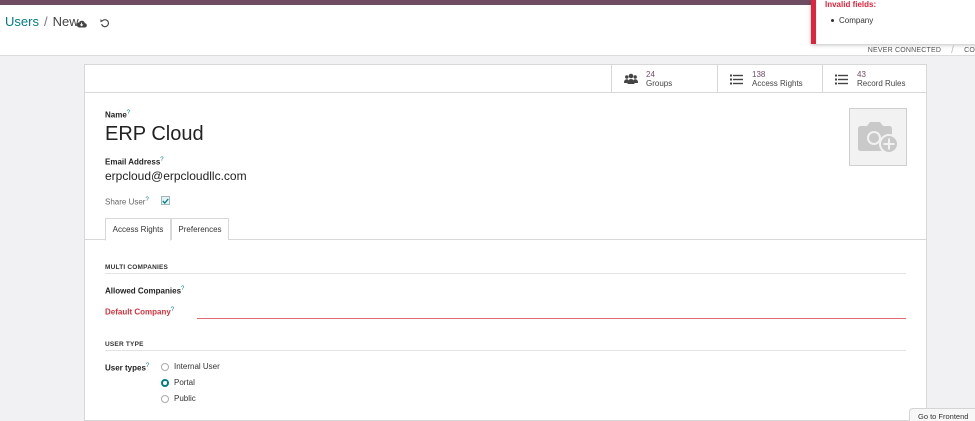 This screenshot has height=421, width=975. I want to click on users-icon, so click(631, 79).